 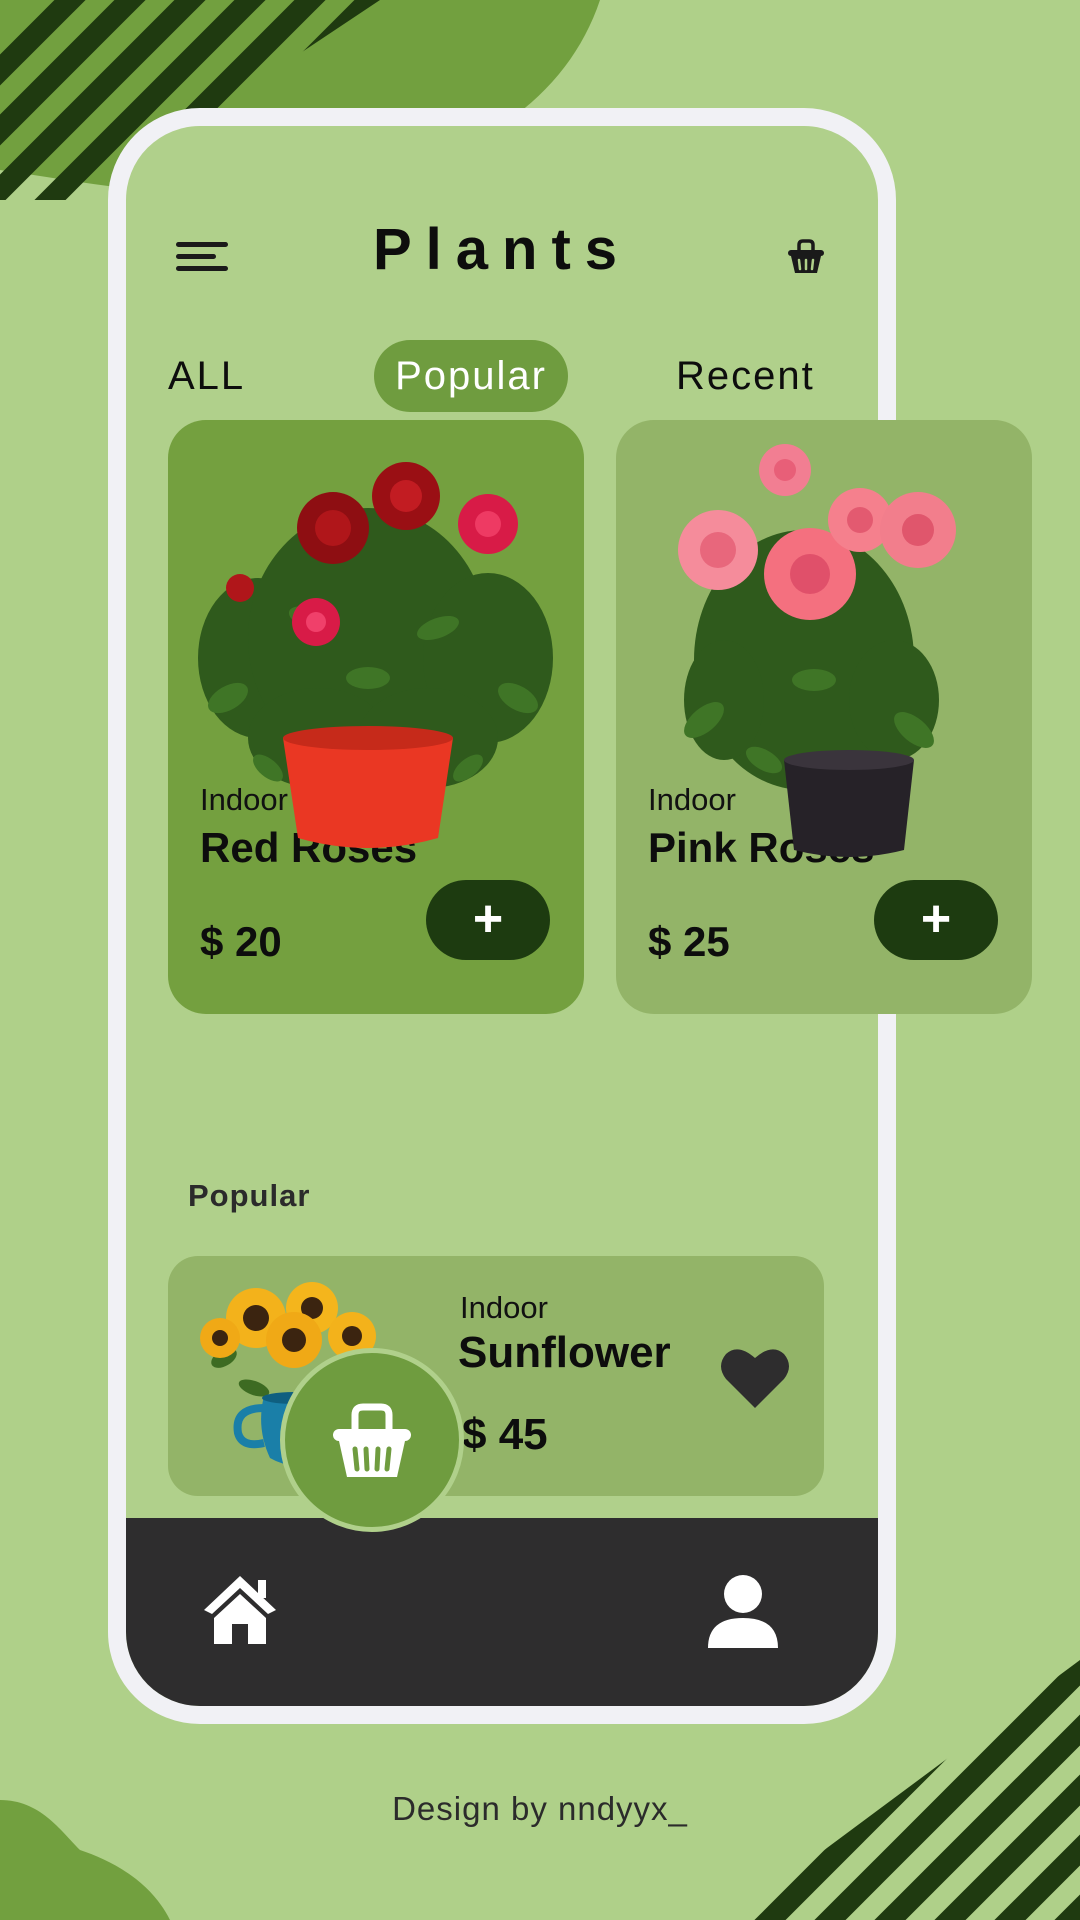 I want to click on tab-all: ALL, so click(x=206, y=376).